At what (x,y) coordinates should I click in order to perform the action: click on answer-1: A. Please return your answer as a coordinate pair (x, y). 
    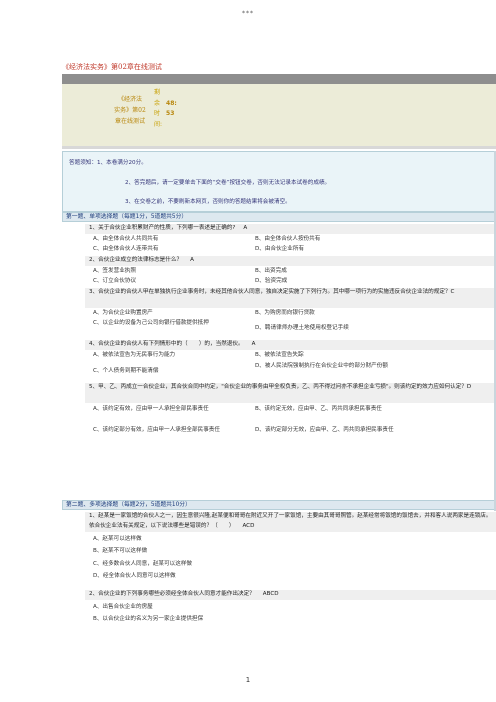
    Looking at the image, I should click on (245, 228).